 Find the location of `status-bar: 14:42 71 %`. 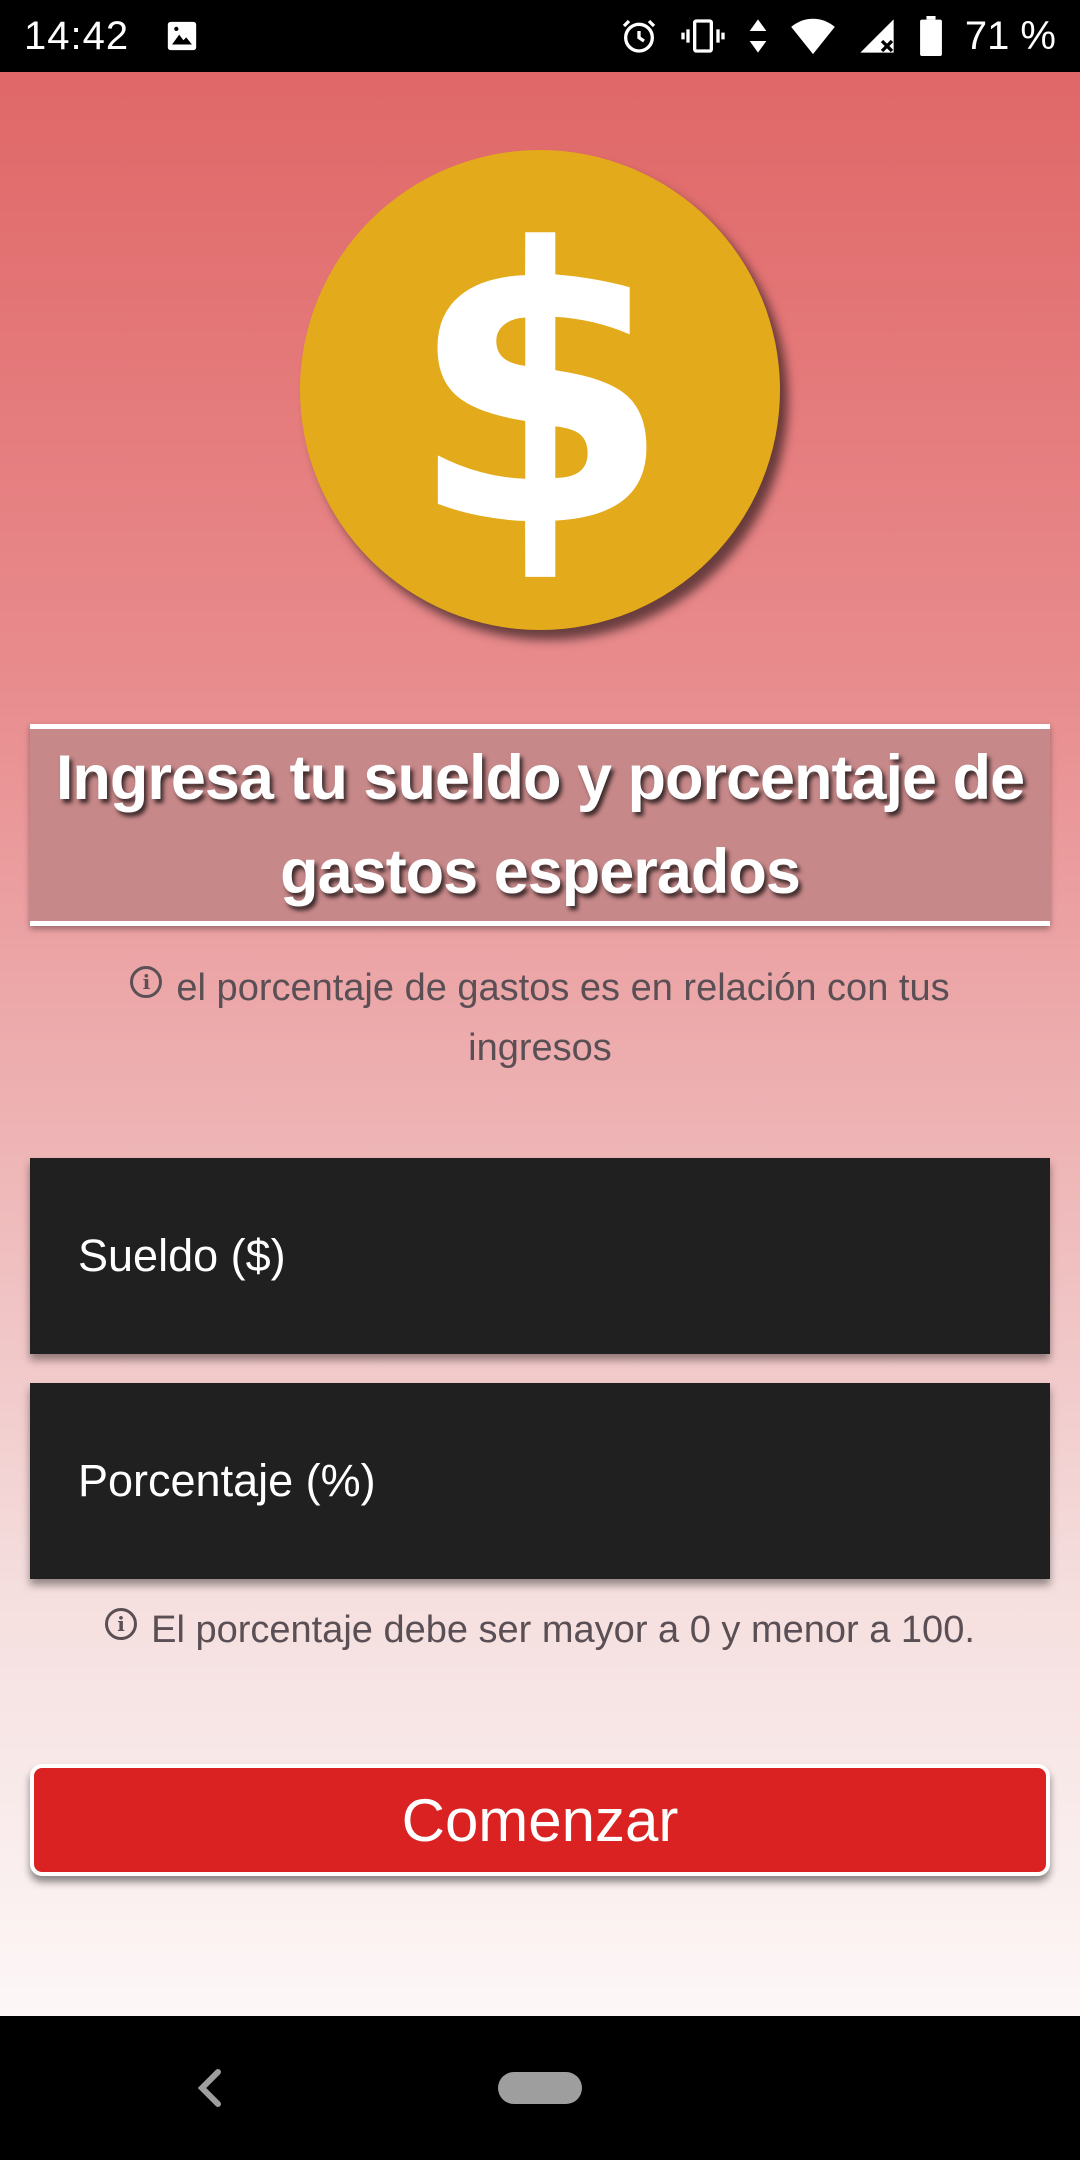

status-bar: 14:42 71 % is located at coordinates (540, 36).